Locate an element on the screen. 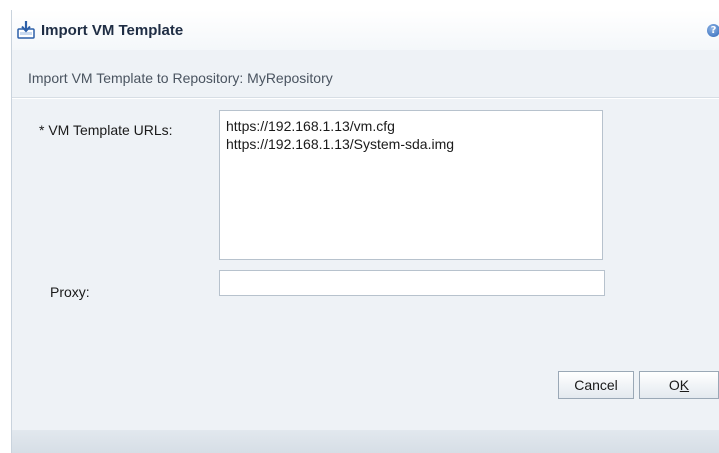 The width and height of the screenshot is (719, 453). import-icon is located at coordinates (26, 30).